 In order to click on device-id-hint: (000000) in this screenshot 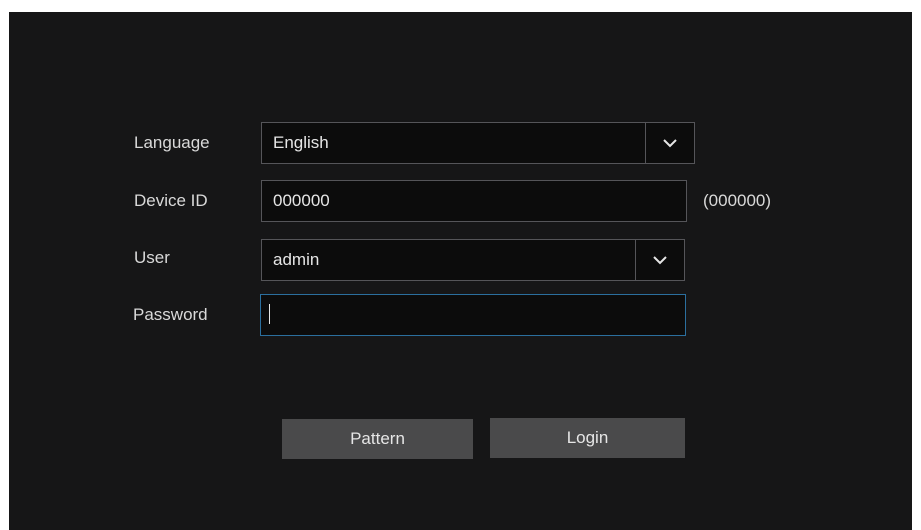, I will do `click(737, 200)`.